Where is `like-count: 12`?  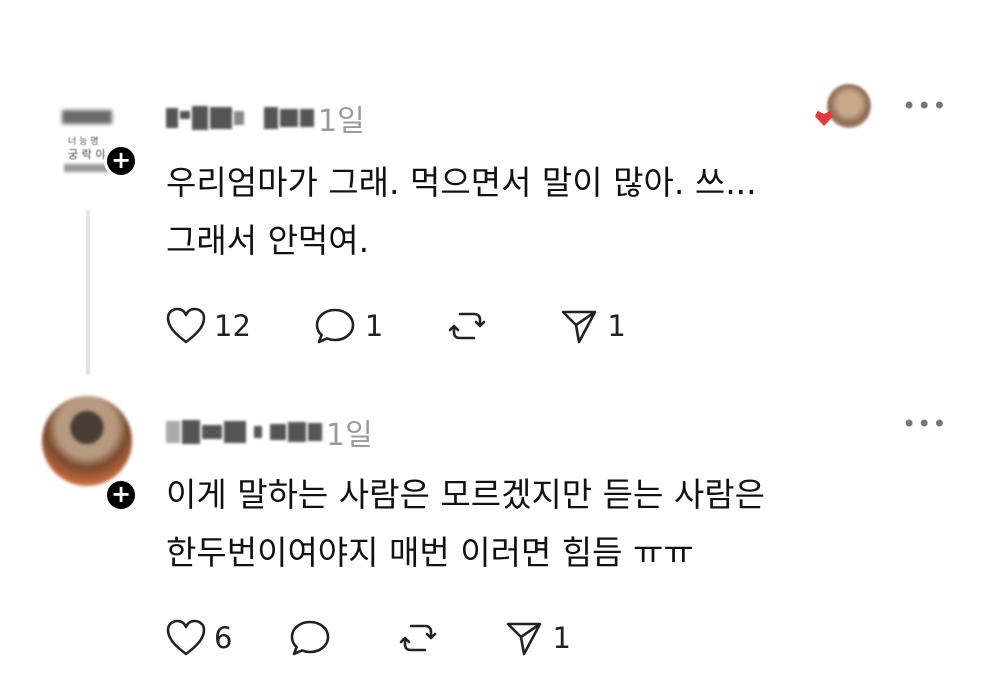 like-count: 12 is located at coordinates (232, 326).